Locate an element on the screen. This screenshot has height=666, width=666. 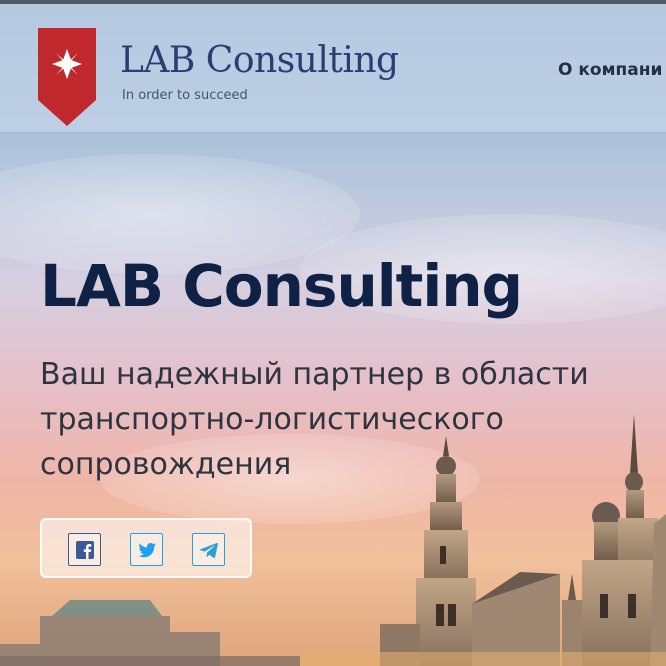
logo-wordmark: LAB Consulting is located at coordinates (259, 60).